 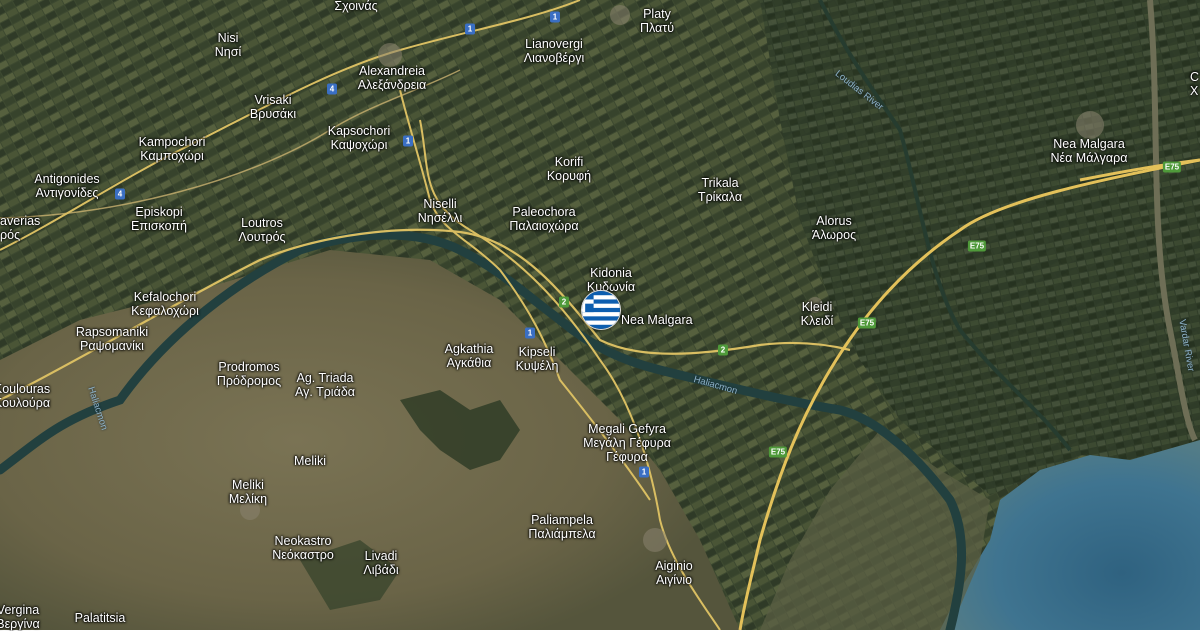 What do you see at coordinates (228, 45) in the screenshot?
I see `place-label: Nisi Νησί` at bounding box center [228, 45].